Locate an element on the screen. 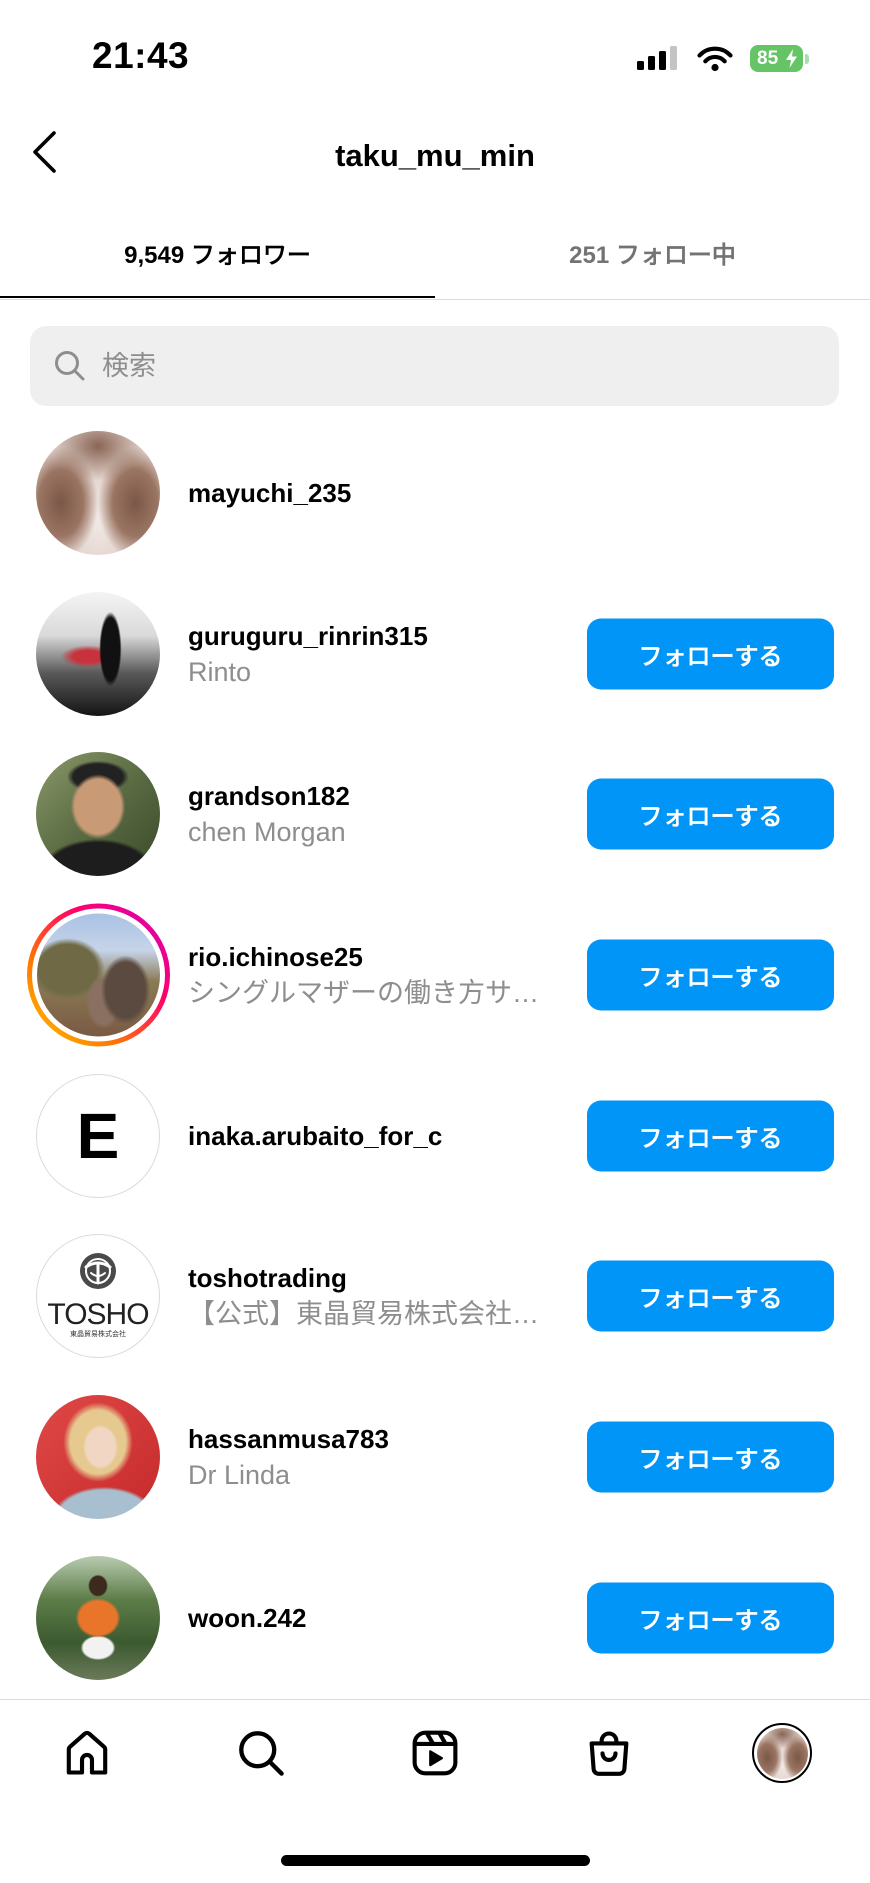  username: hassanmusa783 is located at coordinates (380, 1439).